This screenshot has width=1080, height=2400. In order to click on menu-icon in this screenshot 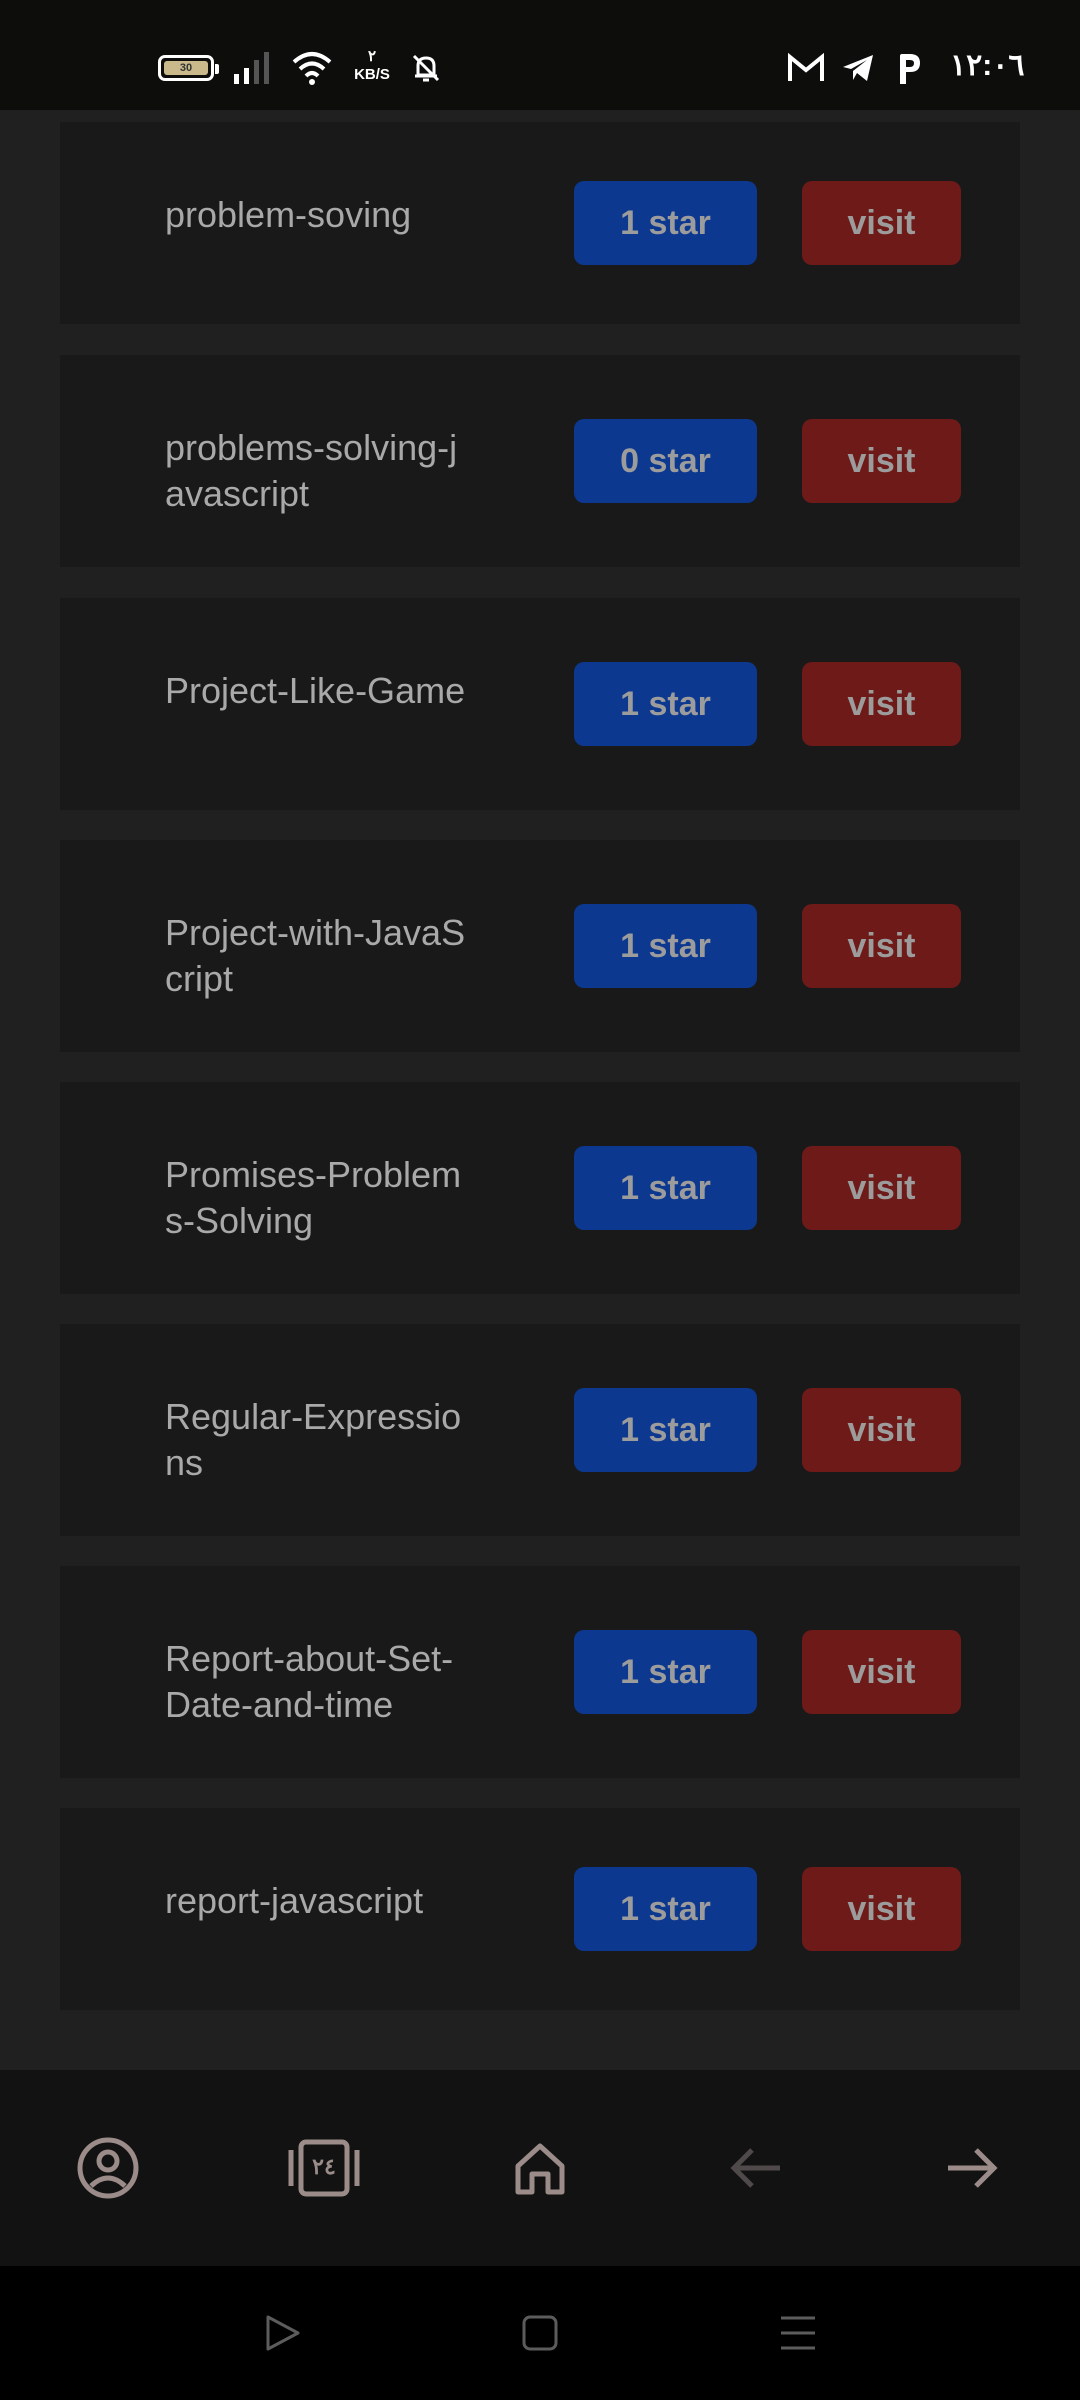, I will do `click(798, 2333)`.